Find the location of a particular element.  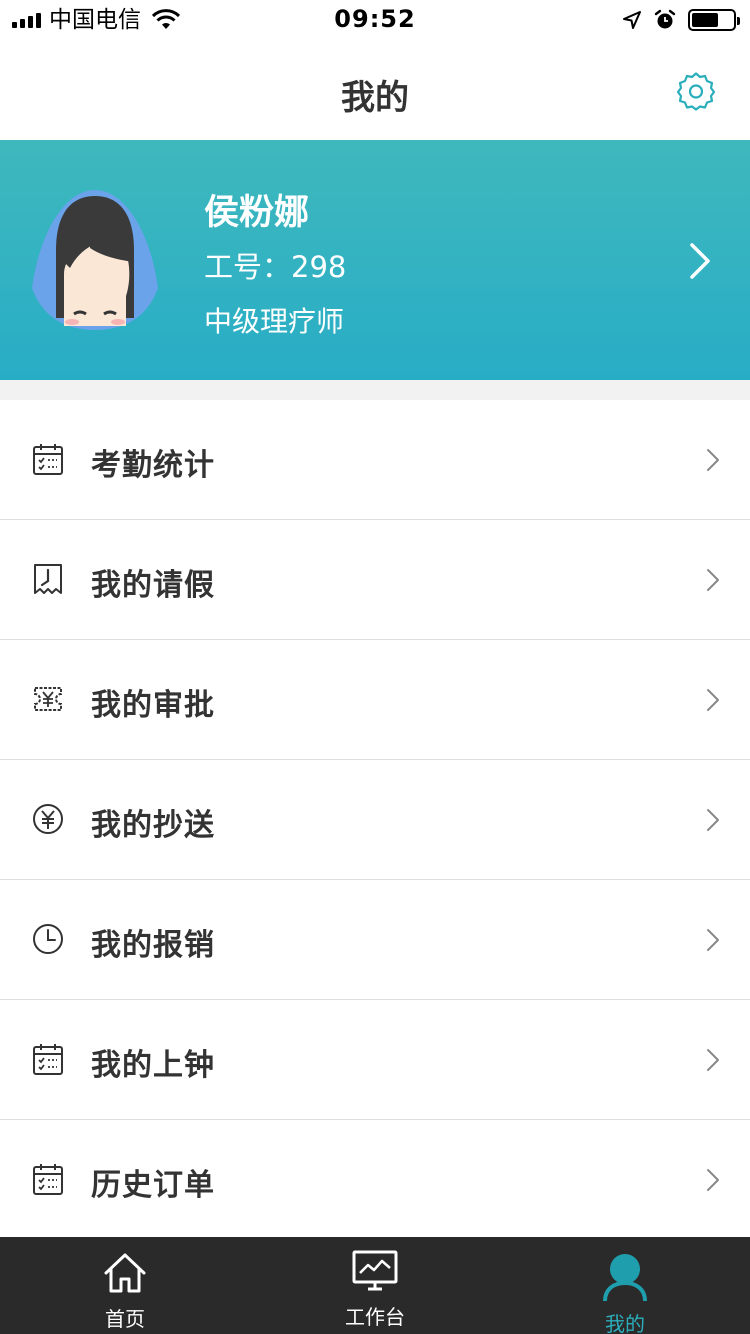

menu-item-leave: 我的请假 is located at coordinates (375, 580).